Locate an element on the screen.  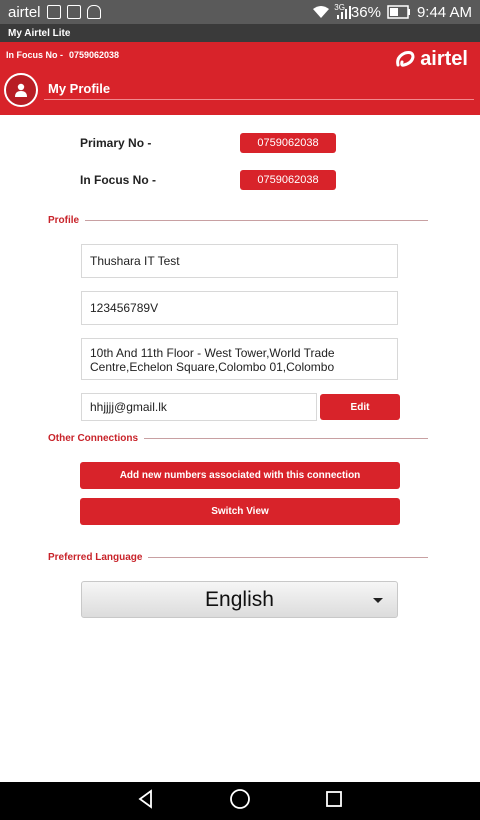
email-value: hhjjjj@gmail.lk is located at coordinates (128, 407).